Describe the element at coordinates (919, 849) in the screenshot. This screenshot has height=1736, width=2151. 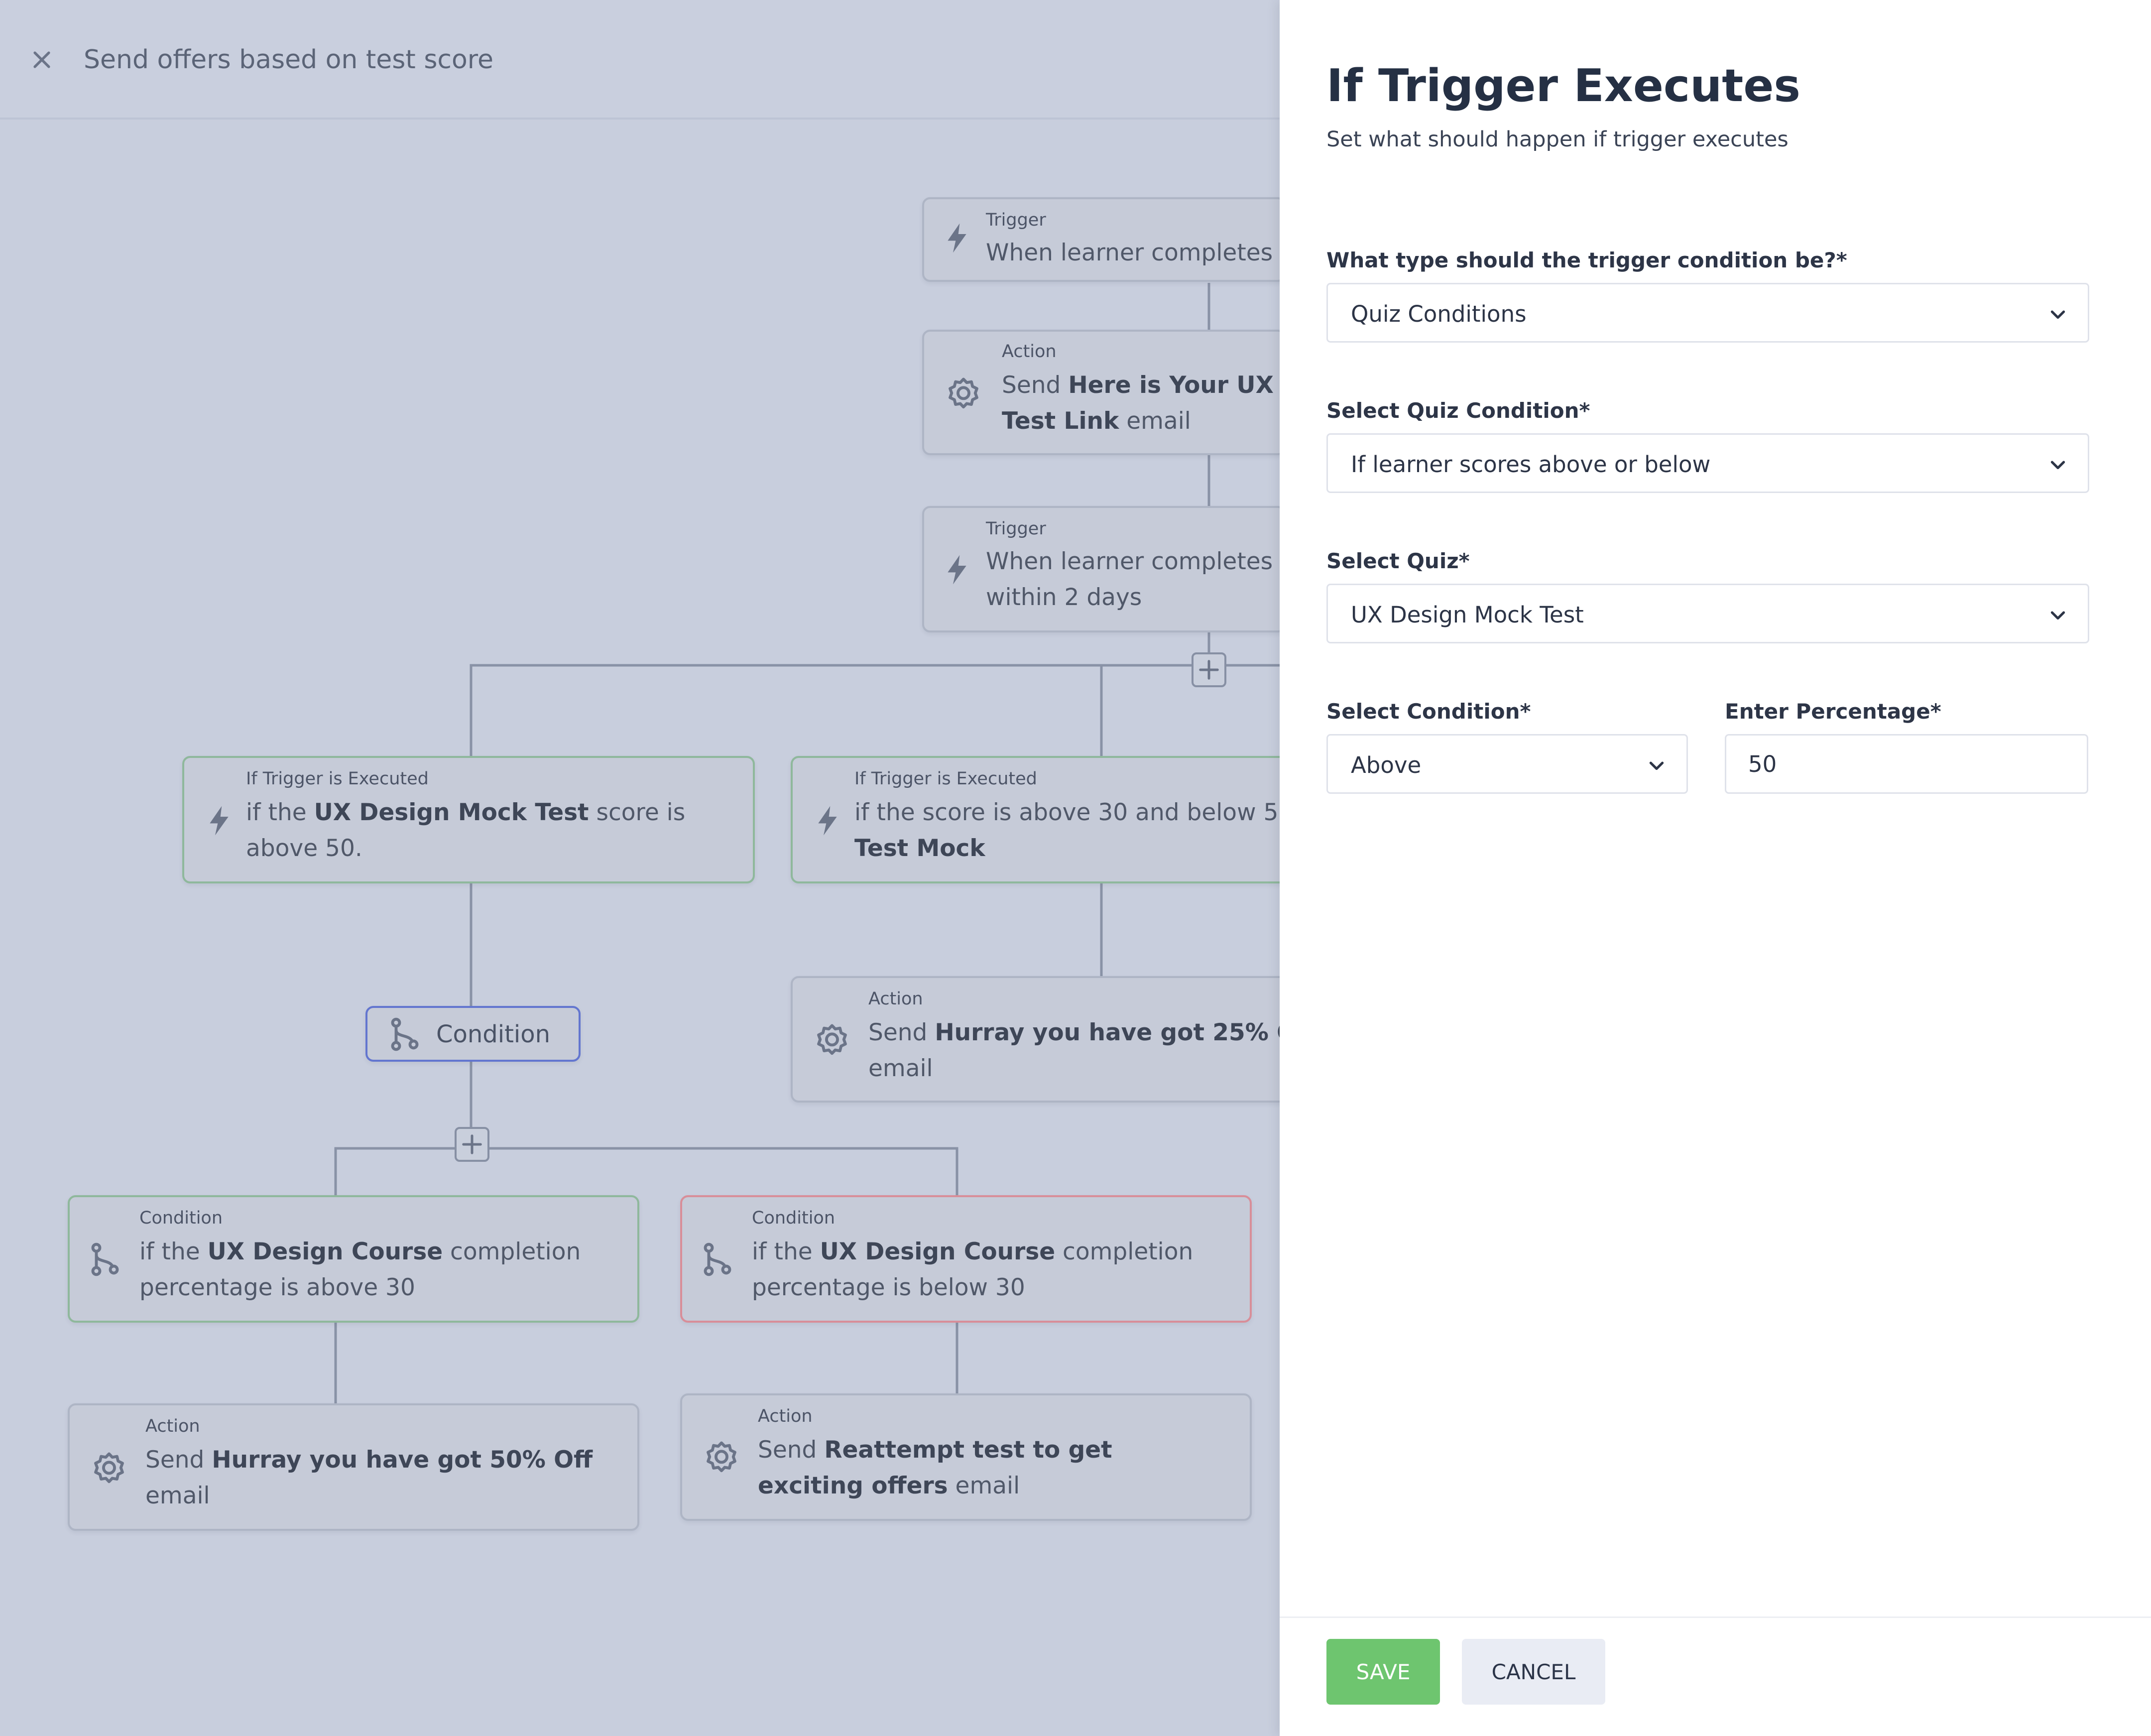
I see `node-description-line2: Test Mock` at that location.